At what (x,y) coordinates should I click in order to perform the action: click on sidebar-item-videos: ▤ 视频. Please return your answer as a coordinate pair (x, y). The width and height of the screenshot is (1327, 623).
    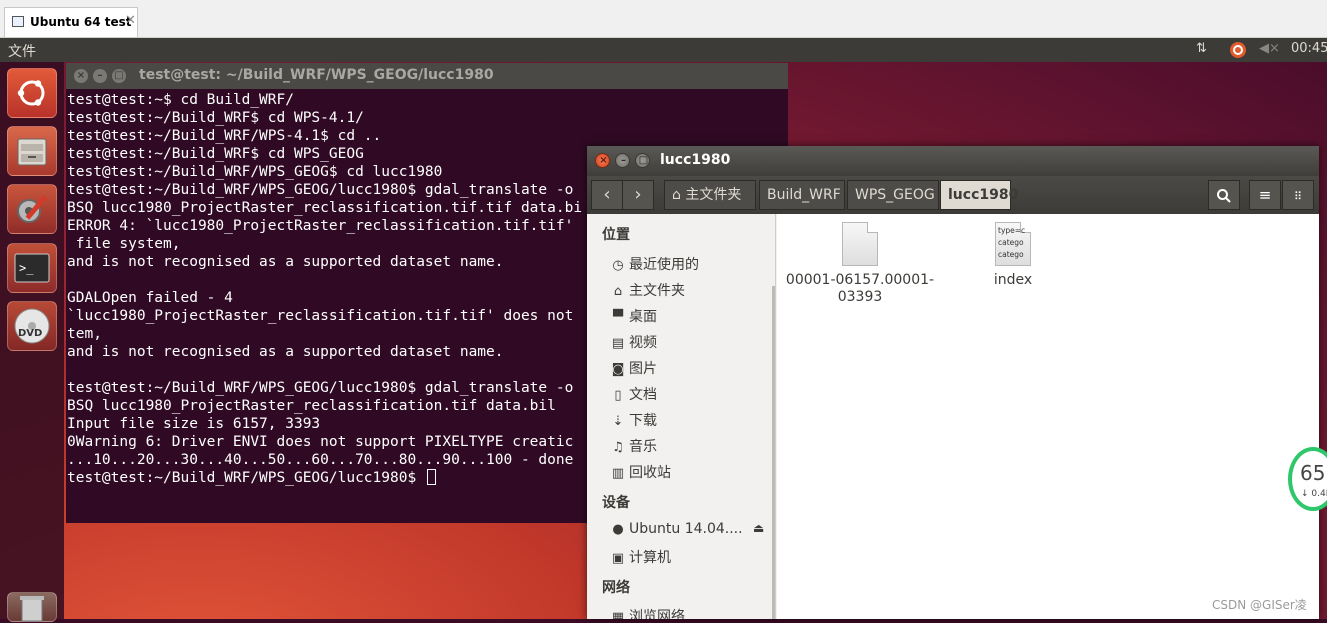
    Looking at the image, I should click on (633, 342).